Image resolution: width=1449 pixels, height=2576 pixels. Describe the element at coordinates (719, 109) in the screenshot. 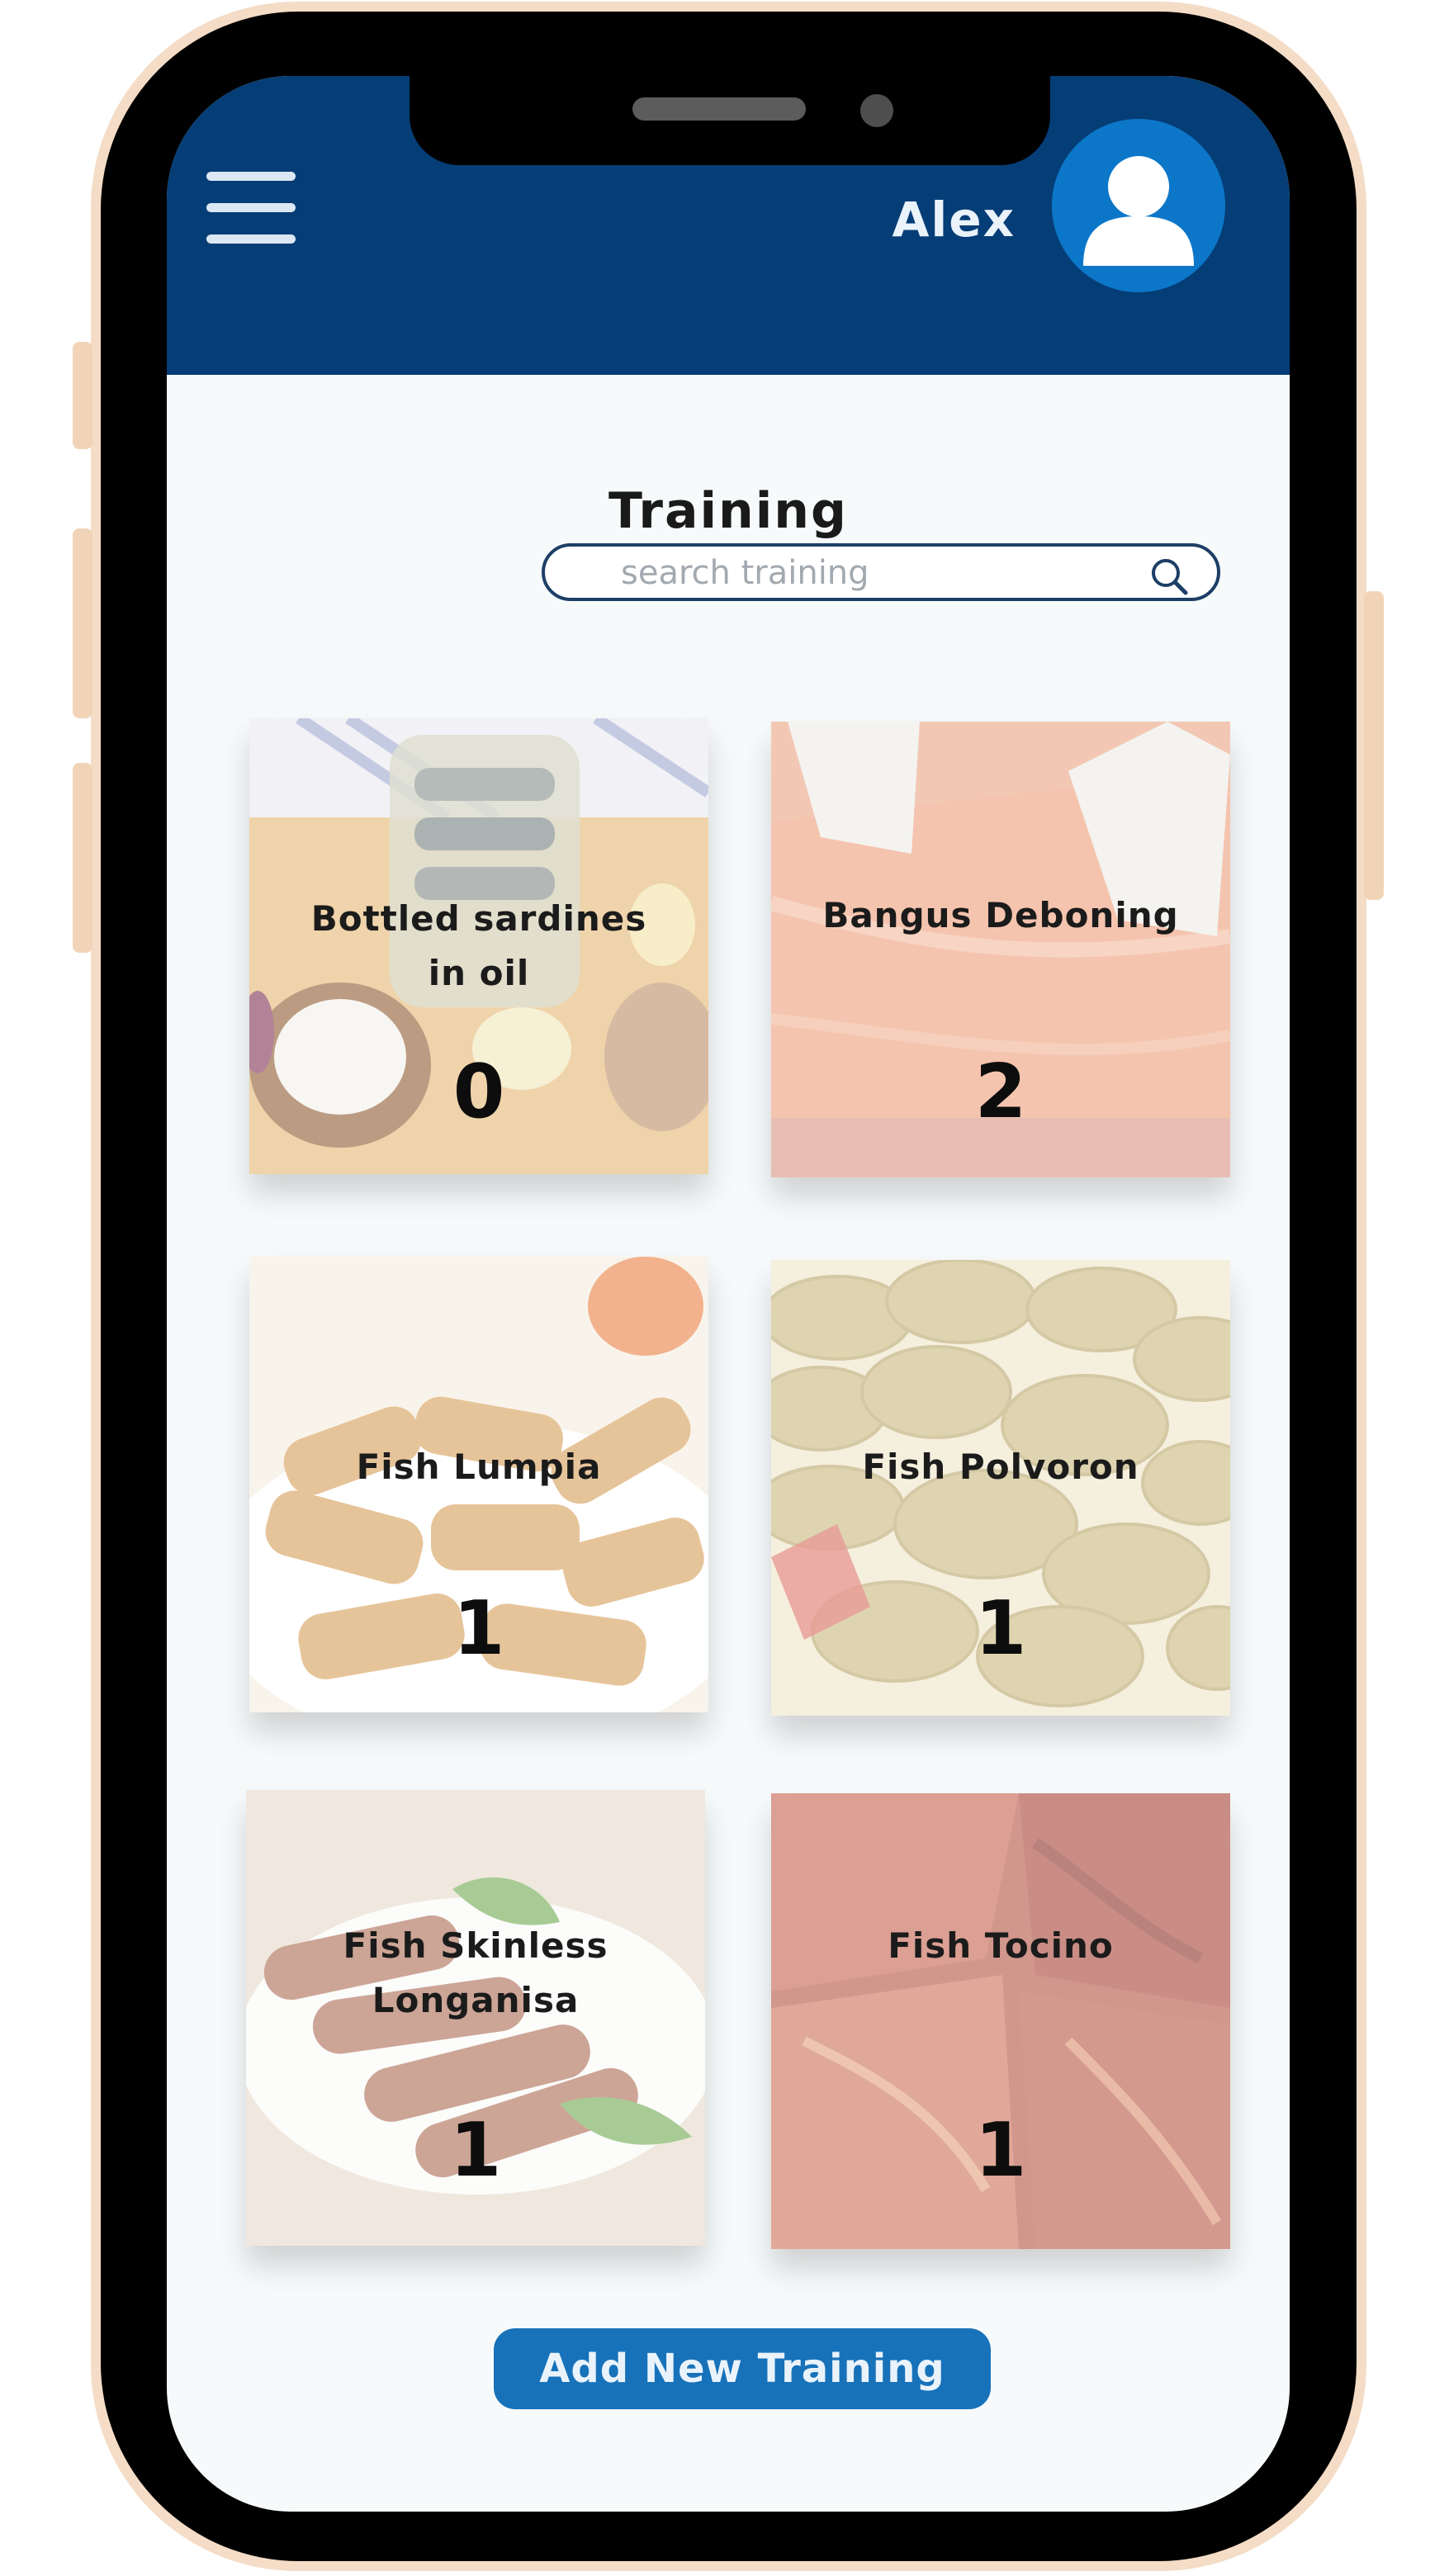

I see `speaker-grille` at that location.